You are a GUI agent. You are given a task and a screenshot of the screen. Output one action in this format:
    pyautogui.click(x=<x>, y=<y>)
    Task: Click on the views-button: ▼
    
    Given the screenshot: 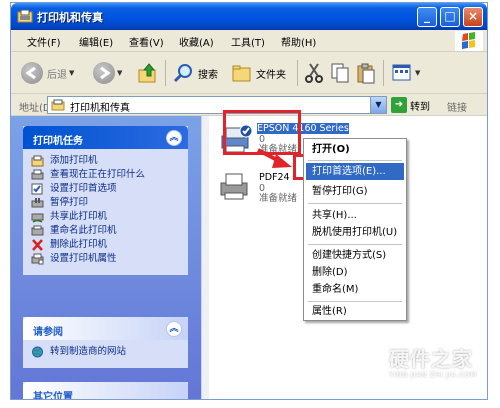 What is the action you would take?
    pyautogui.click(x=405, y=73)
    